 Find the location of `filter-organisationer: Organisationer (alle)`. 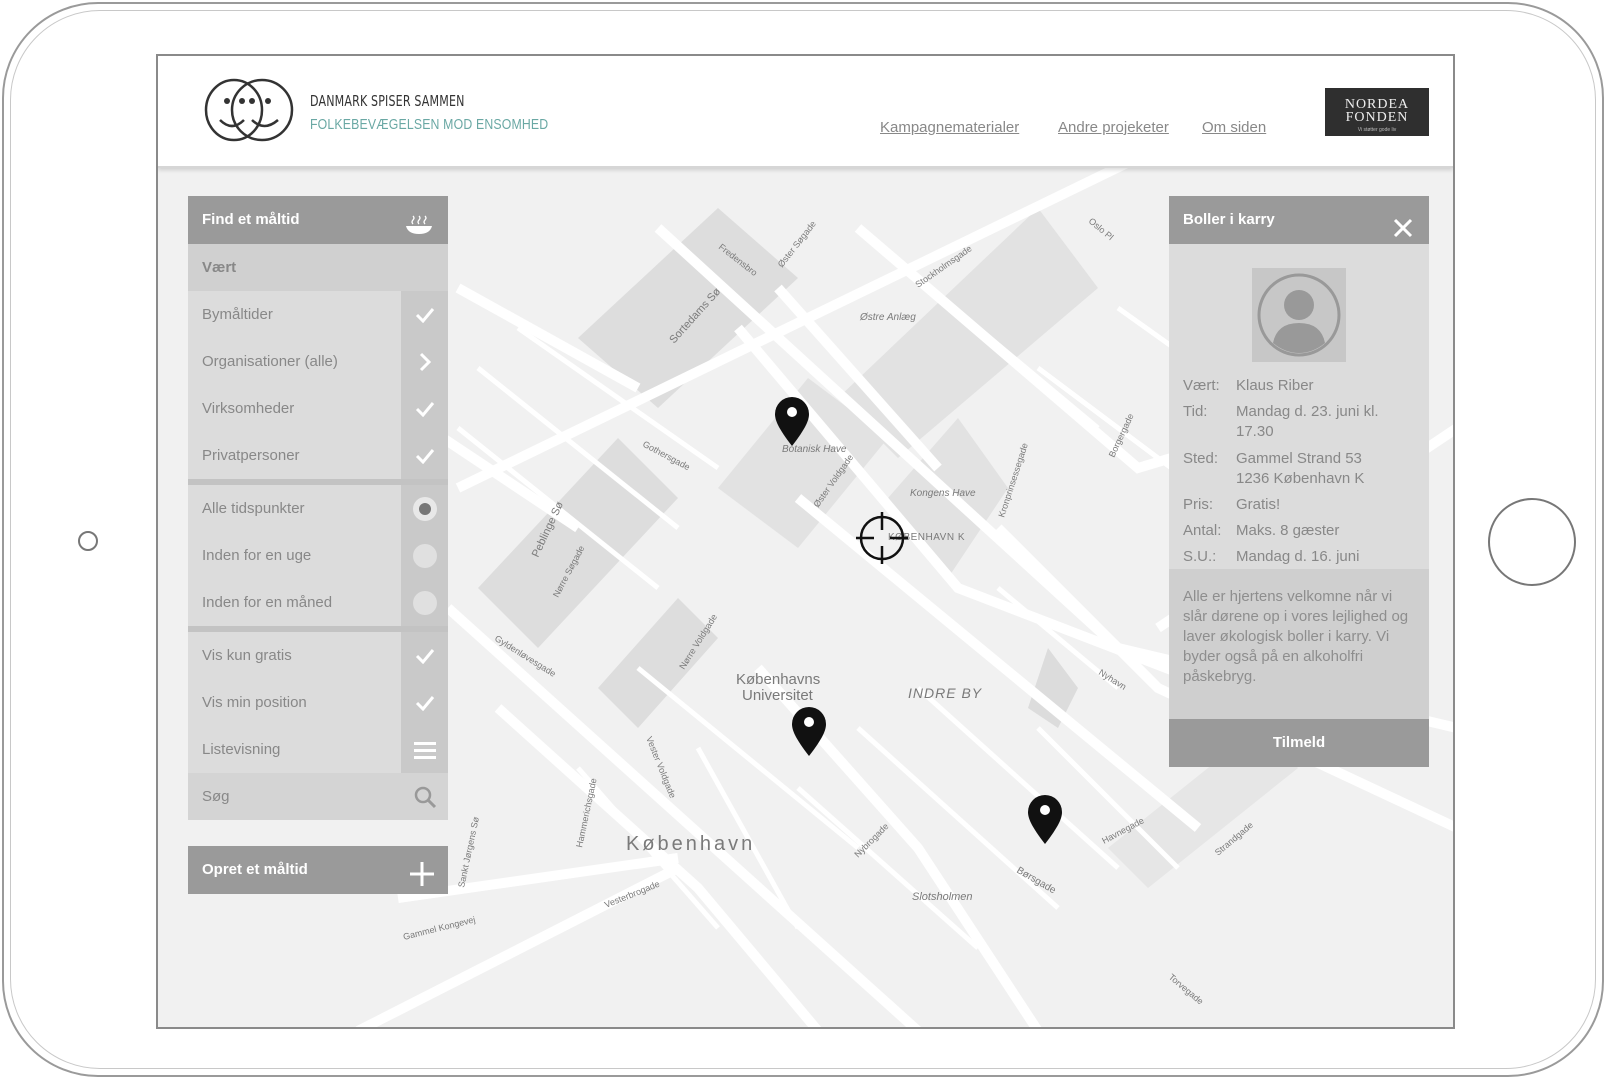

filter-organisationer: Organisationer (alle) is located at coordinates (318, 361).